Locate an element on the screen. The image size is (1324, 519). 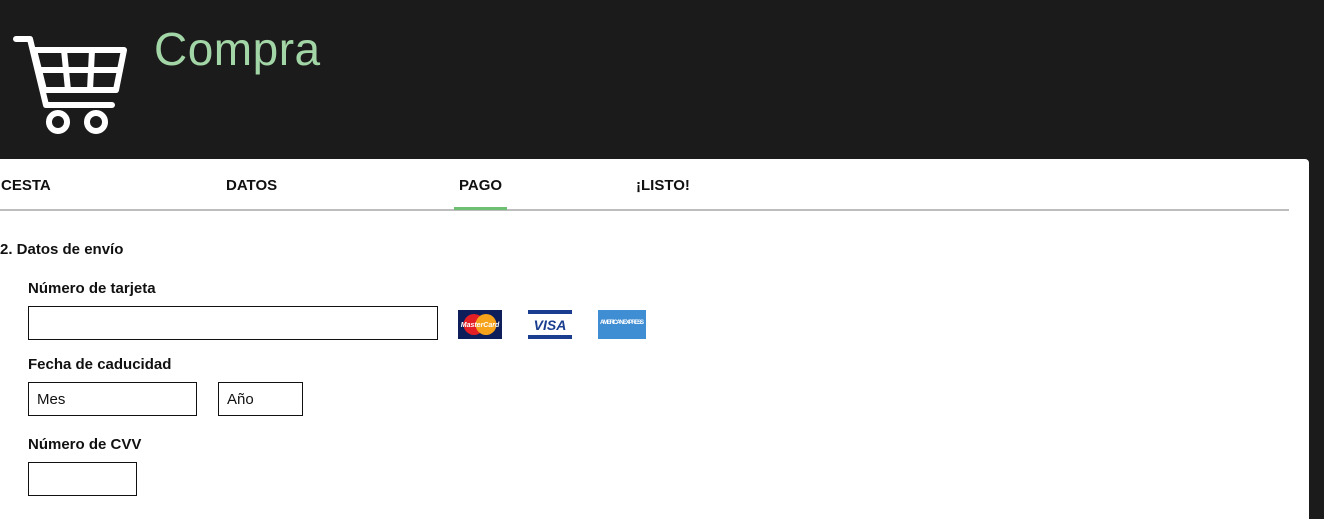
expiry-month-input is located at coordinates (112, 399).